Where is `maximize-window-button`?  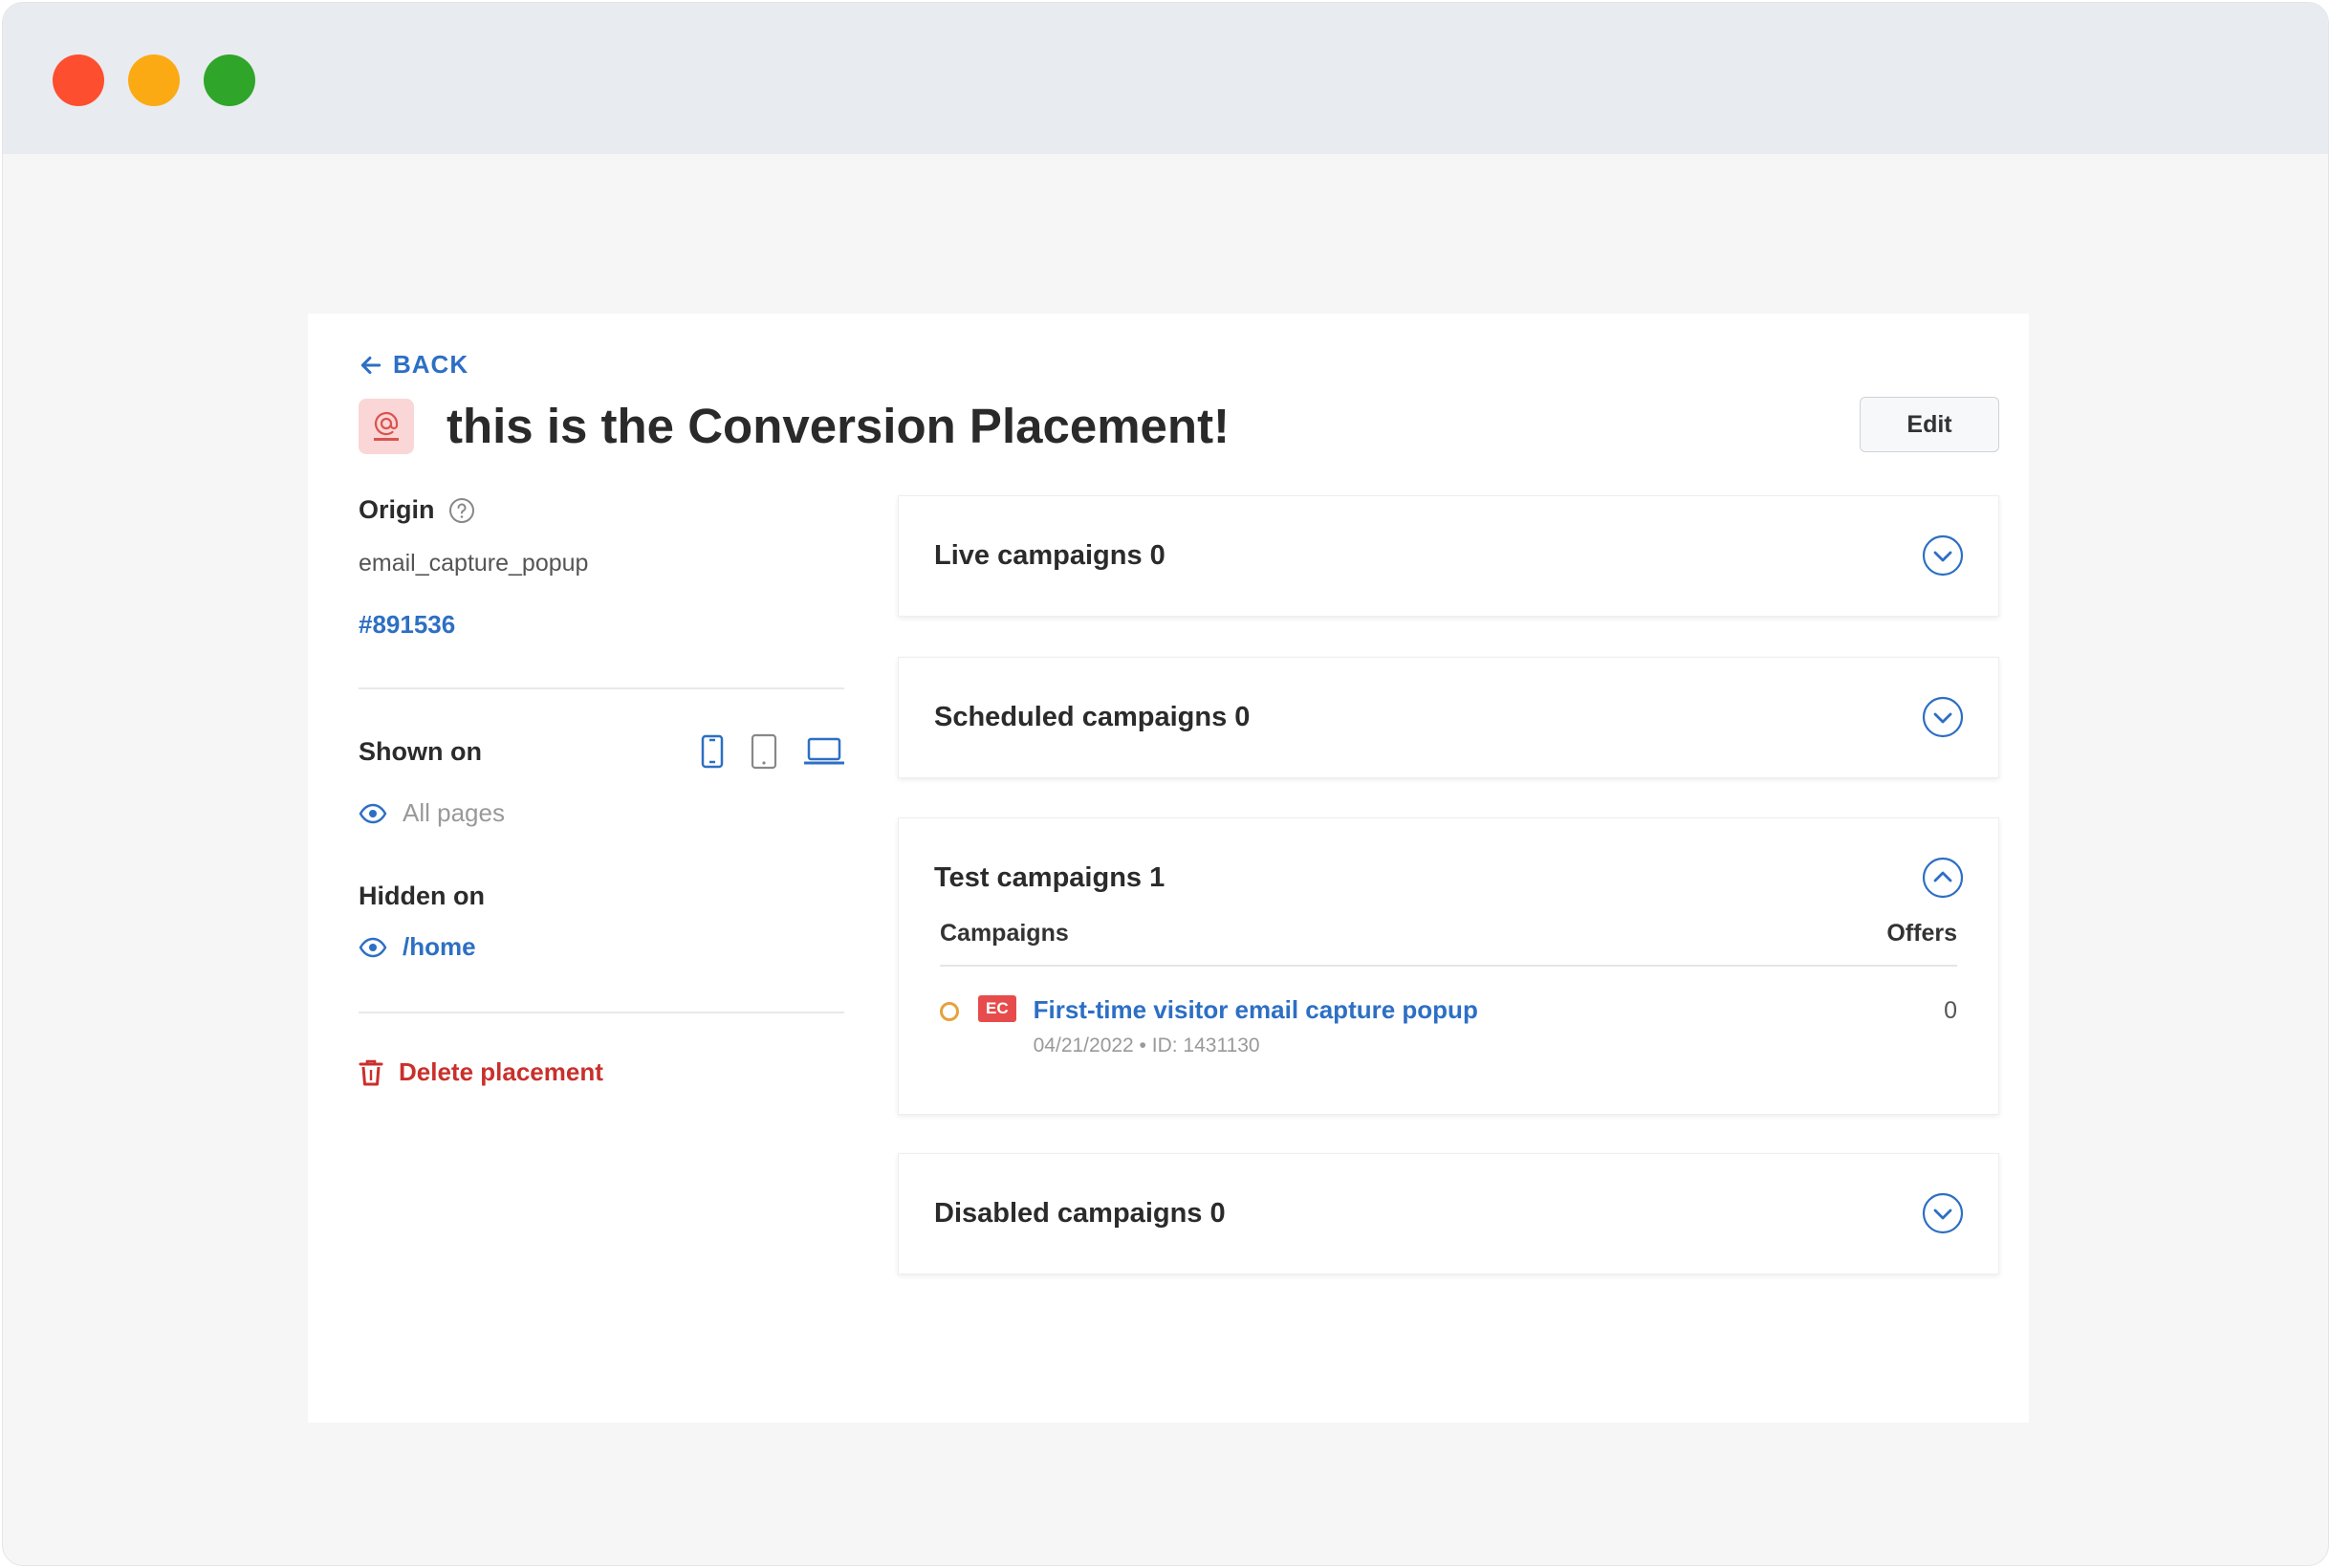
maximize-window-button is located at coordinates (229, 80).